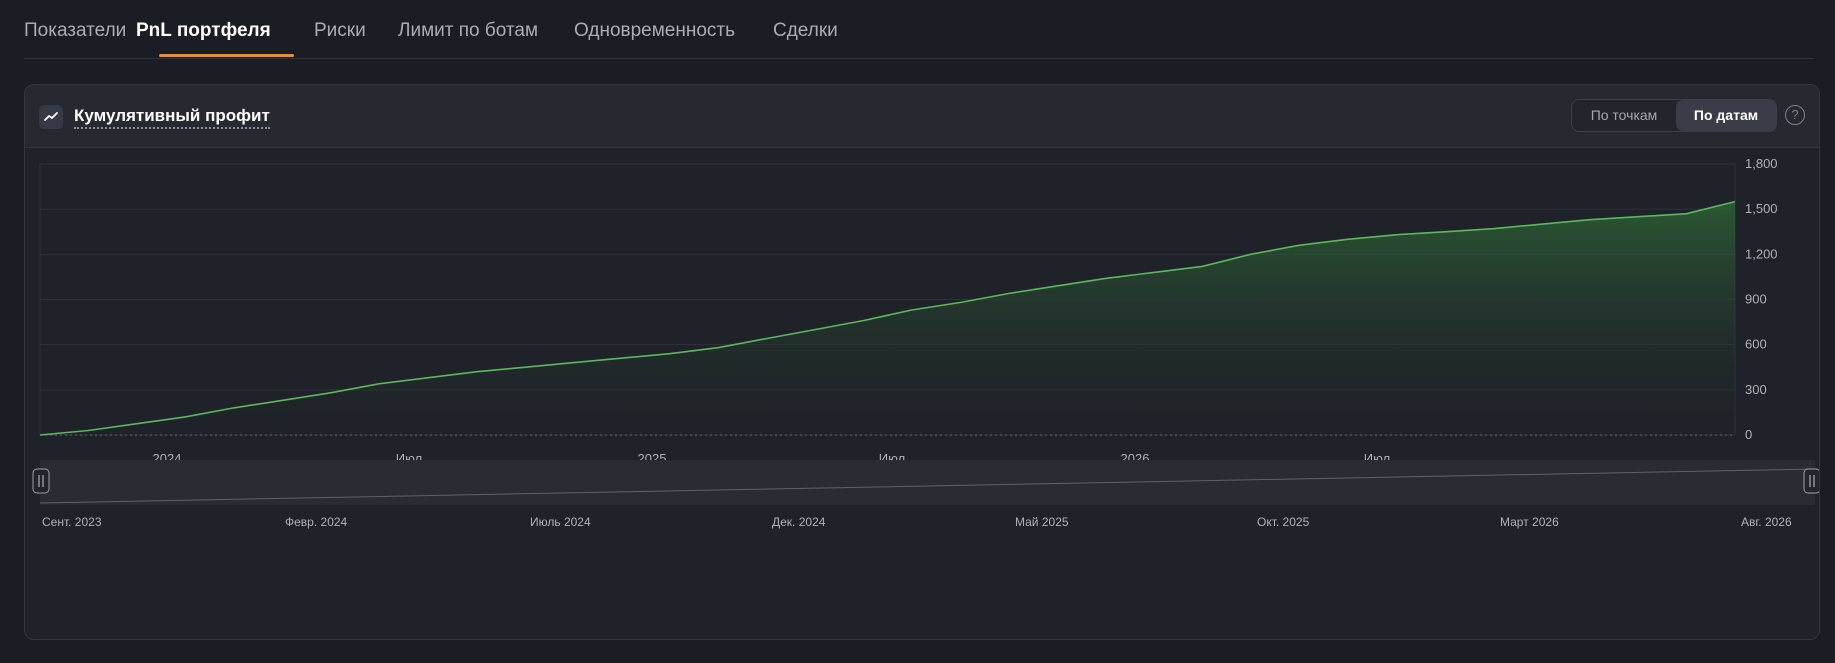 This screenshot has width=1835, height=663. Describe the element at coordinates (1529, 522) in the screenshot. I see `navigator-date-label: Март 2026` at that location.